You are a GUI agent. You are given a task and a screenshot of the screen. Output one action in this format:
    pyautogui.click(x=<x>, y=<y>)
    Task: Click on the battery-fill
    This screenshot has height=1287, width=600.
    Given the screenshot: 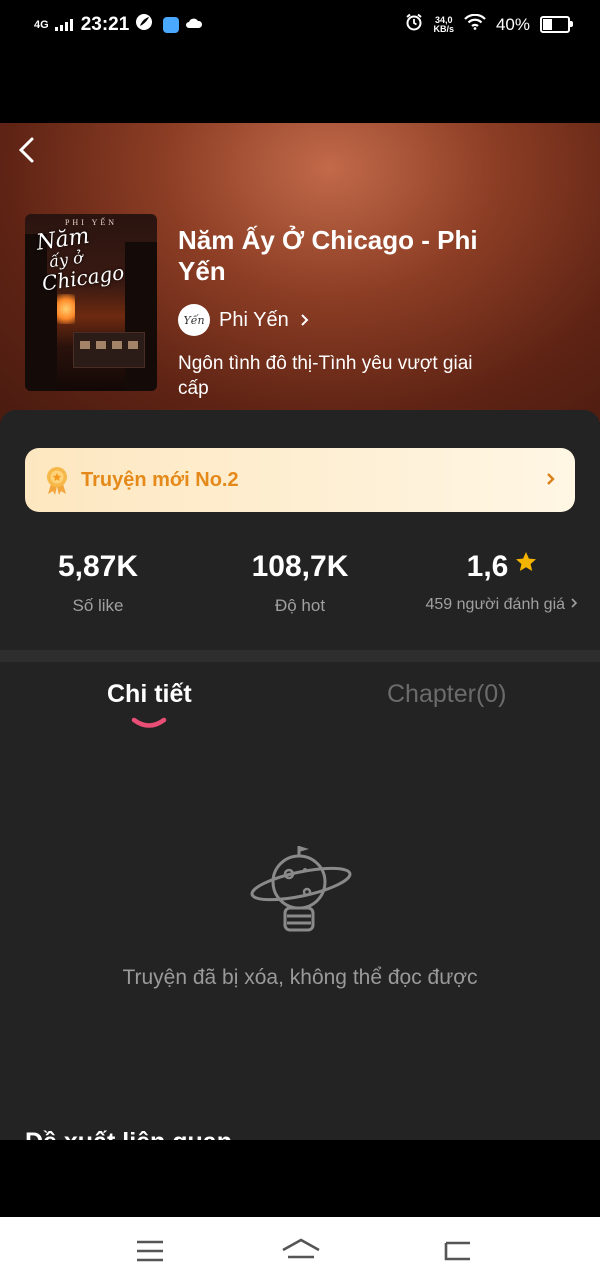 What is the action you would take?
    pyautogui.click(x=547, y=24)
    